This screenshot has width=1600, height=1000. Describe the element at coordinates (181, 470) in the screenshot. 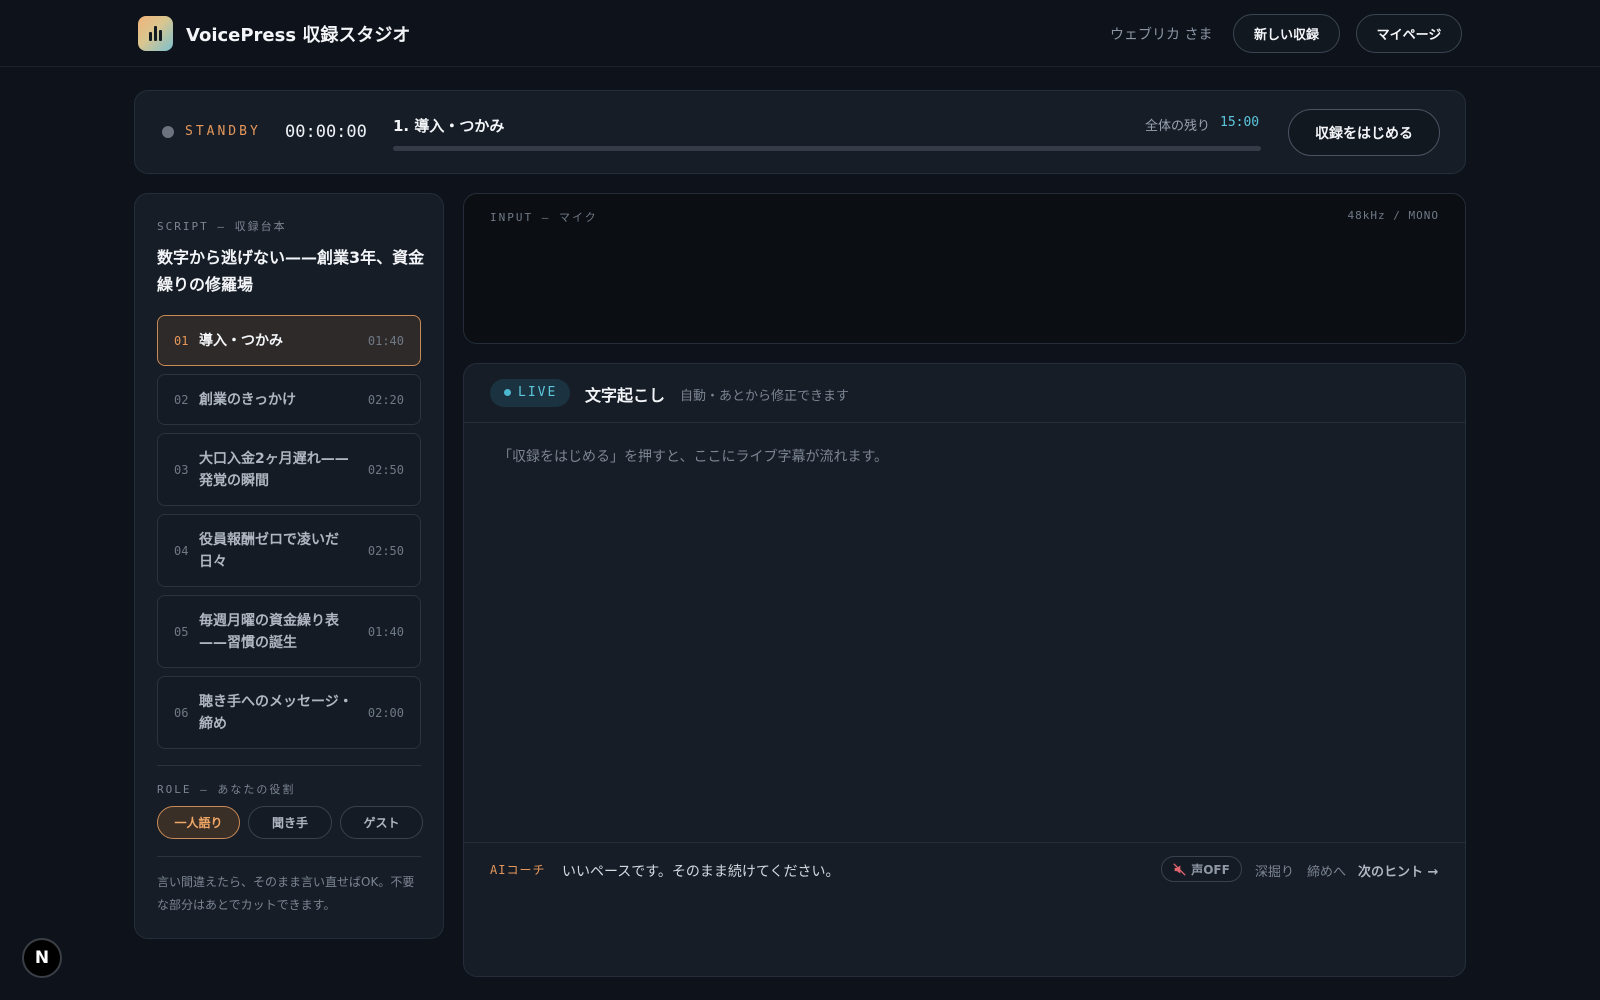

I see `segment-number: 03` at that location.